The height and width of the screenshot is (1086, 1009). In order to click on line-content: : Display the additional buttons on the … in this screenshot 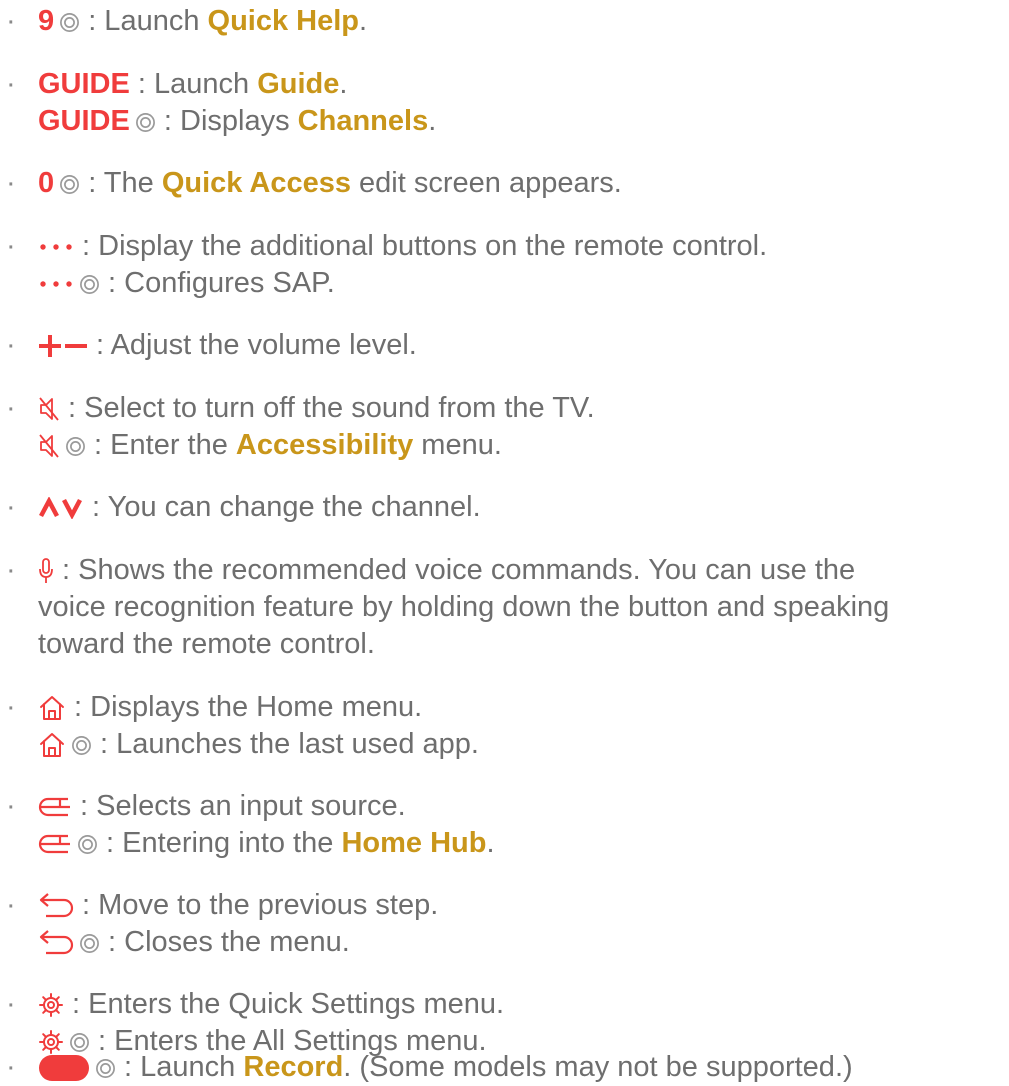, I will do `click(383, 246)`.